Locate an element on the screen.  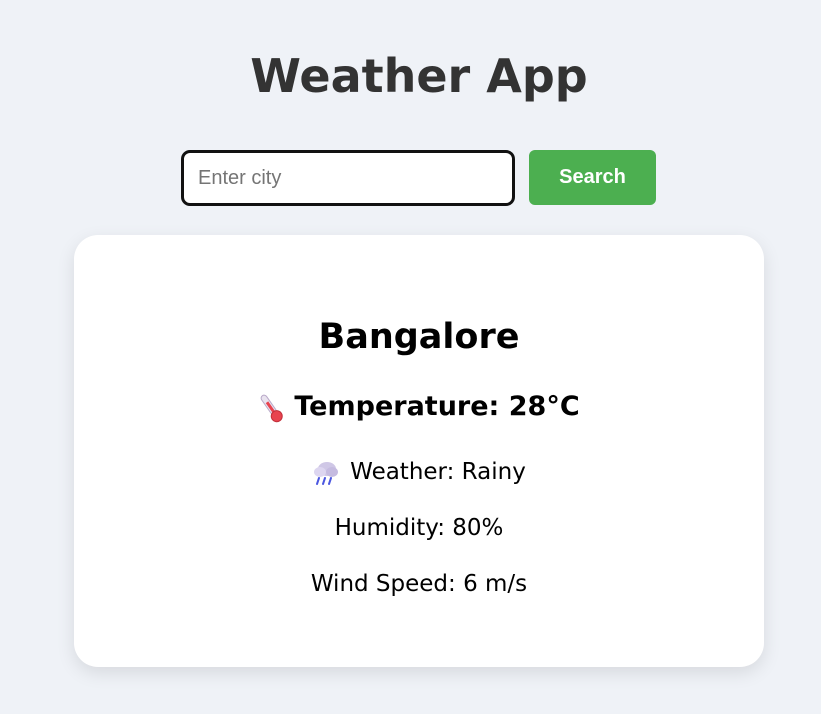
humidity-text: Humidity: 80% is located at coordinates (419, 528).